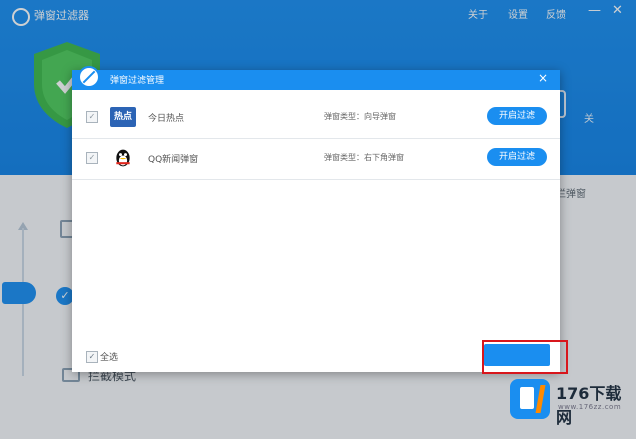 This screenshot has height=439, width=636. I want to click on phone-shape, so click(527, 398).